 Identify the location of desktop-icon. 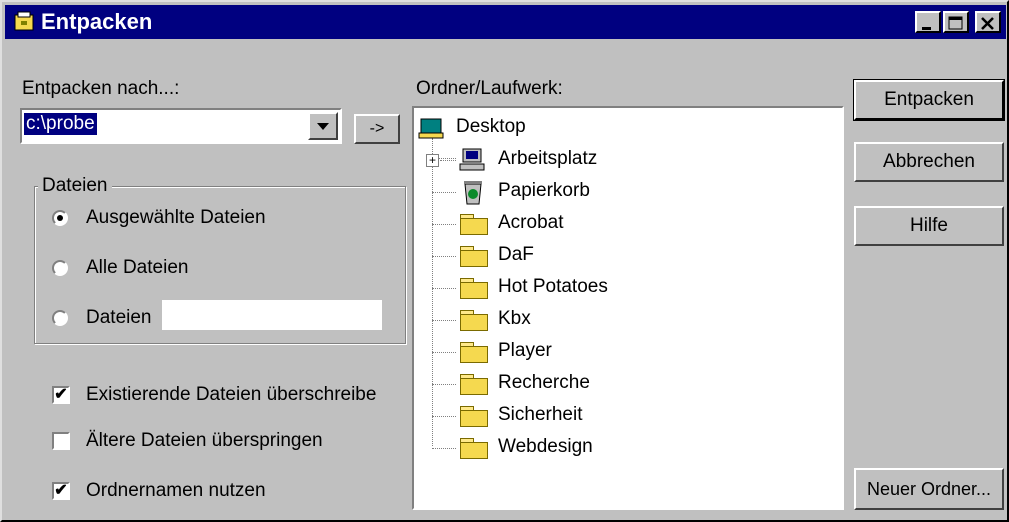
(431, 128).